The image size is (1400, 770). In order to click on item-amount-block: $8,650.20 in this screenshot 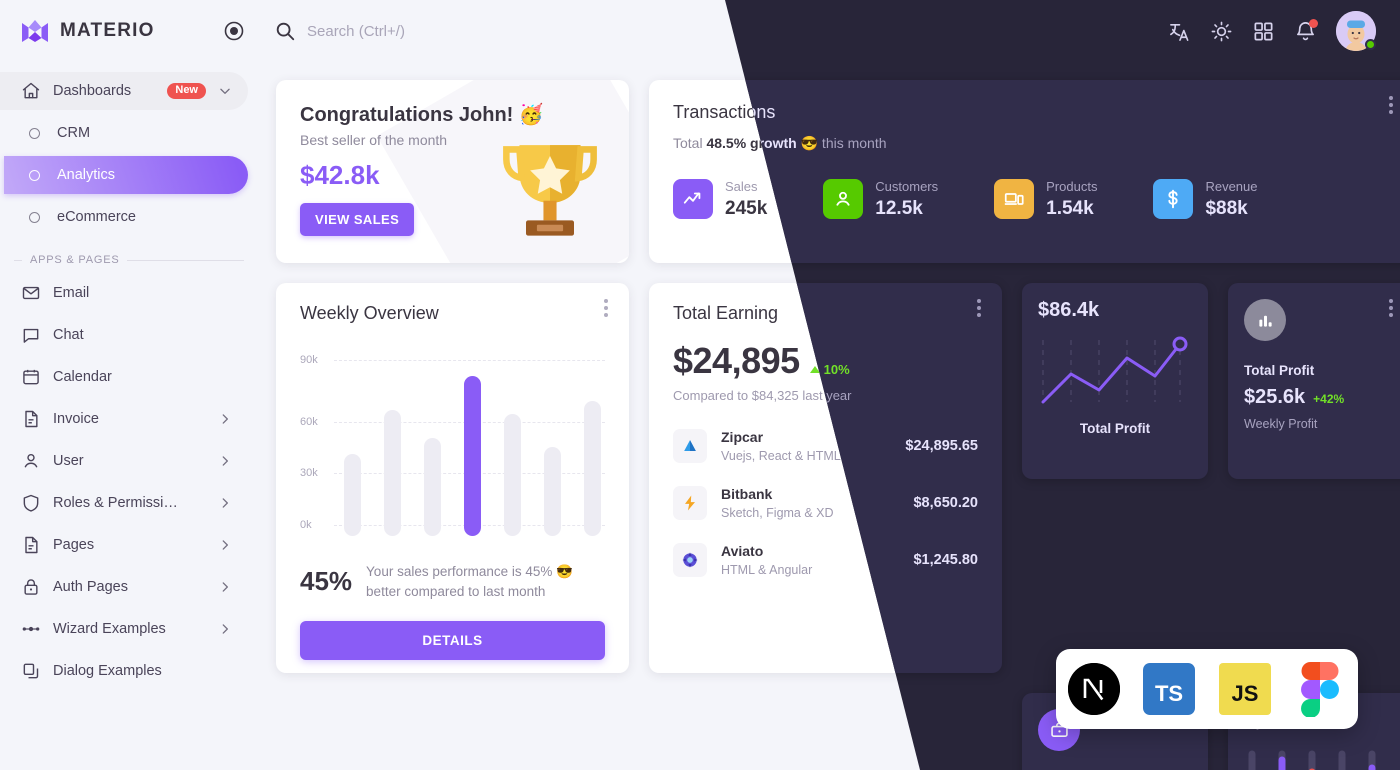, I will do `click(929, 503)`.